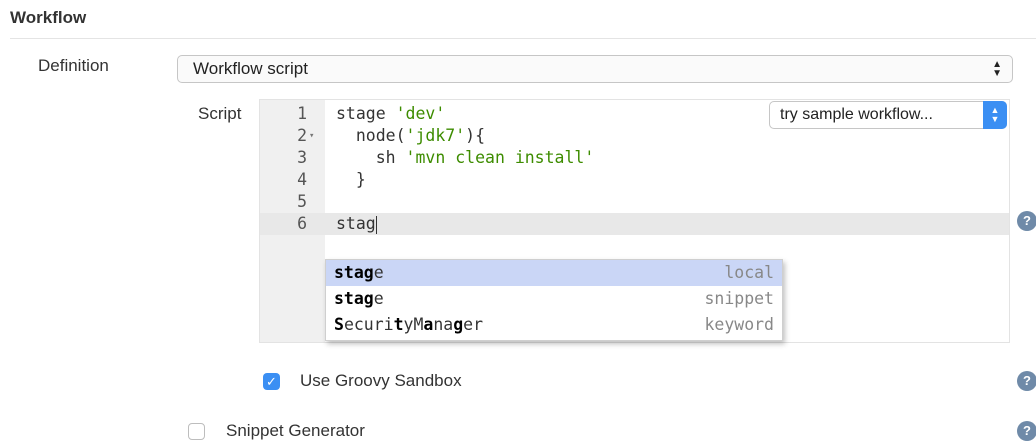 This screenshot has width=1036, height=443. What do you see at coordinates (500, 157) in the screenshot?
I see `code-string: 'mvn clean install'` at bounding box center [500, 157].